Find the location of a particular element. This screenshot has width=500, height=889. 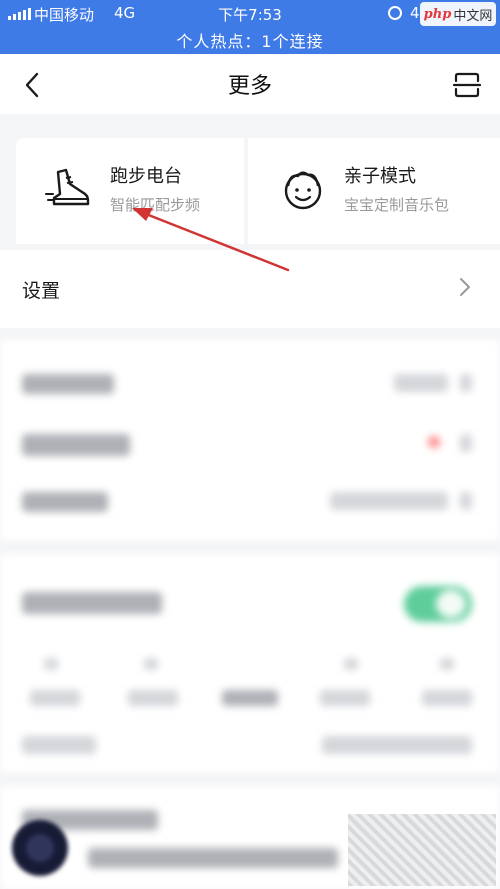

running-radio-card: 跑步电台 智能匹配步频 is located at coordinates (130, 191).